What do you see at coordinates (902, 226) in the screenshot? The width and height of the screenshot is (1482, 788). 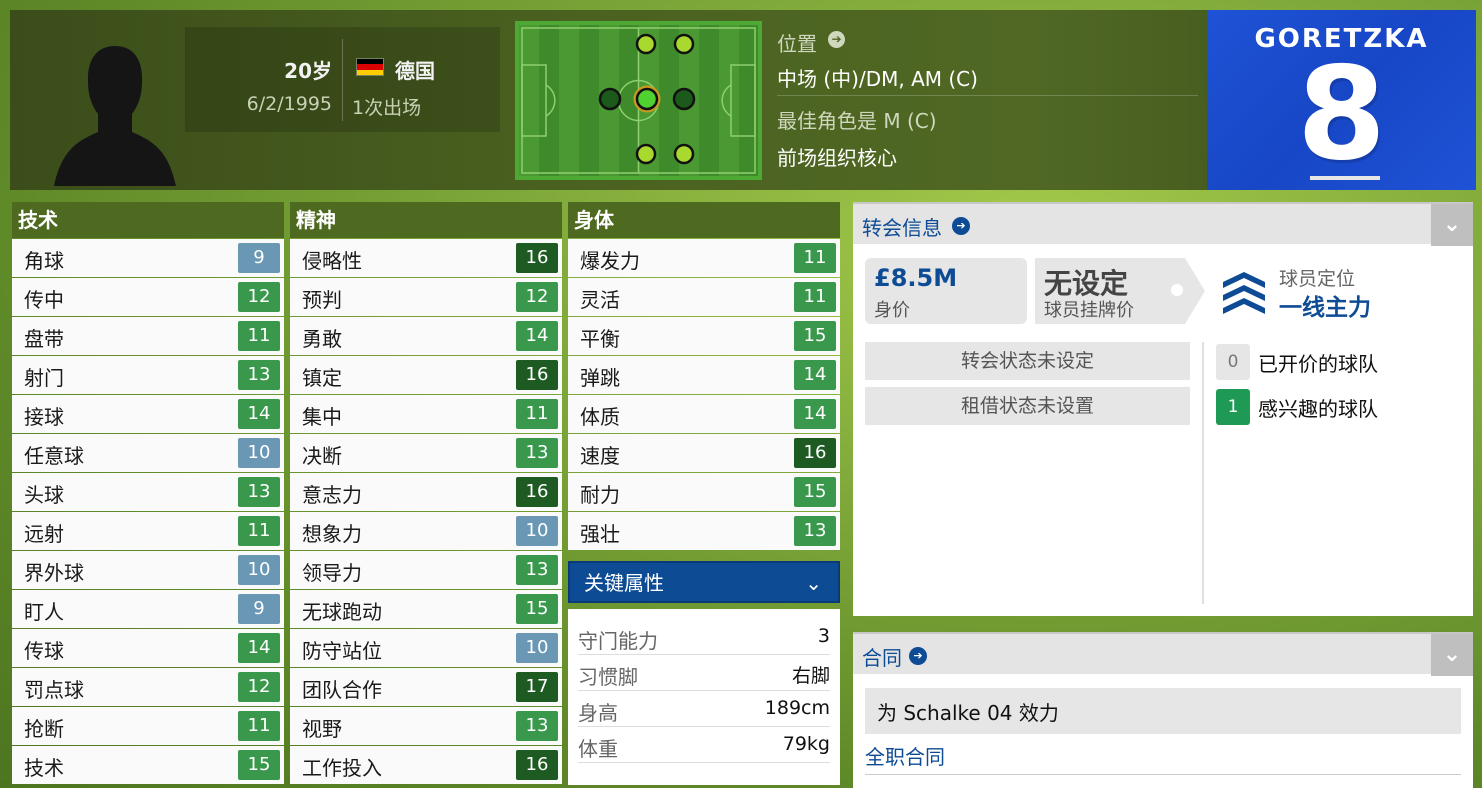 I see `transfer-title: 转会信息` at bounding box center [902, 226].